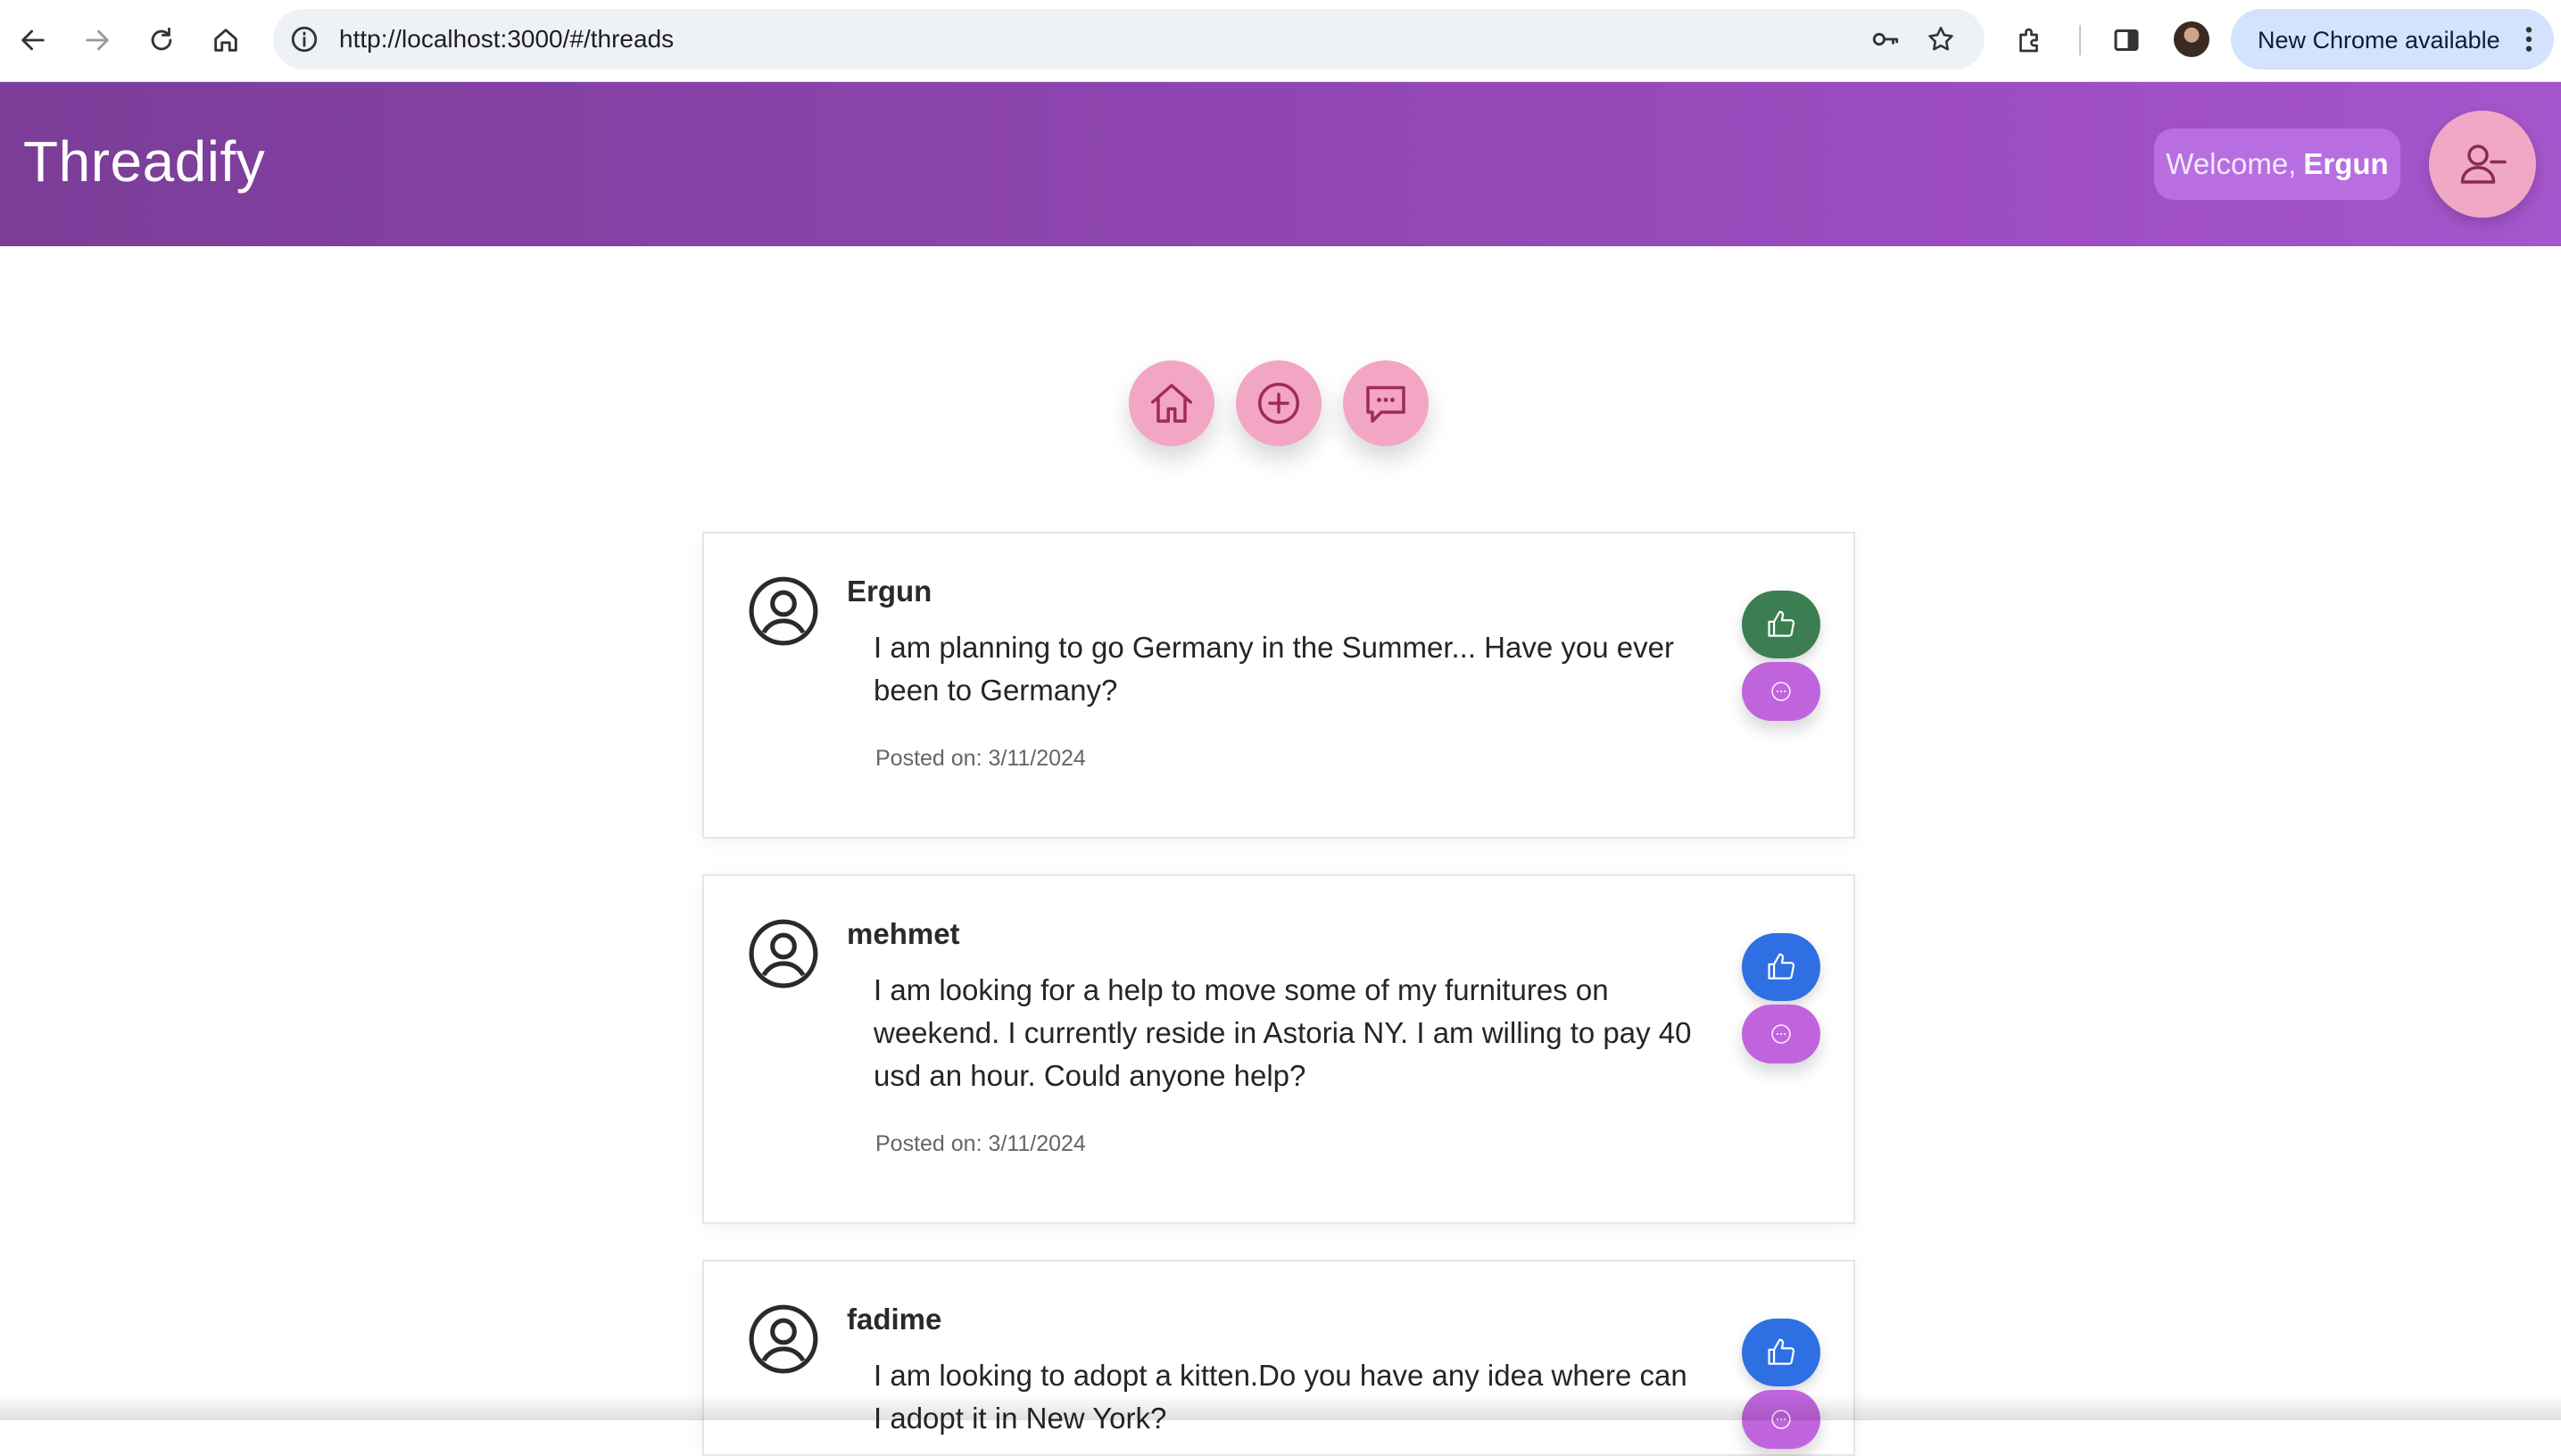 The width and height of the screenshot is (2561, 1456). What do you see at coordinates (33, 40) in the screenshot?
I see `back-icon` at bounding box center [33, 40].